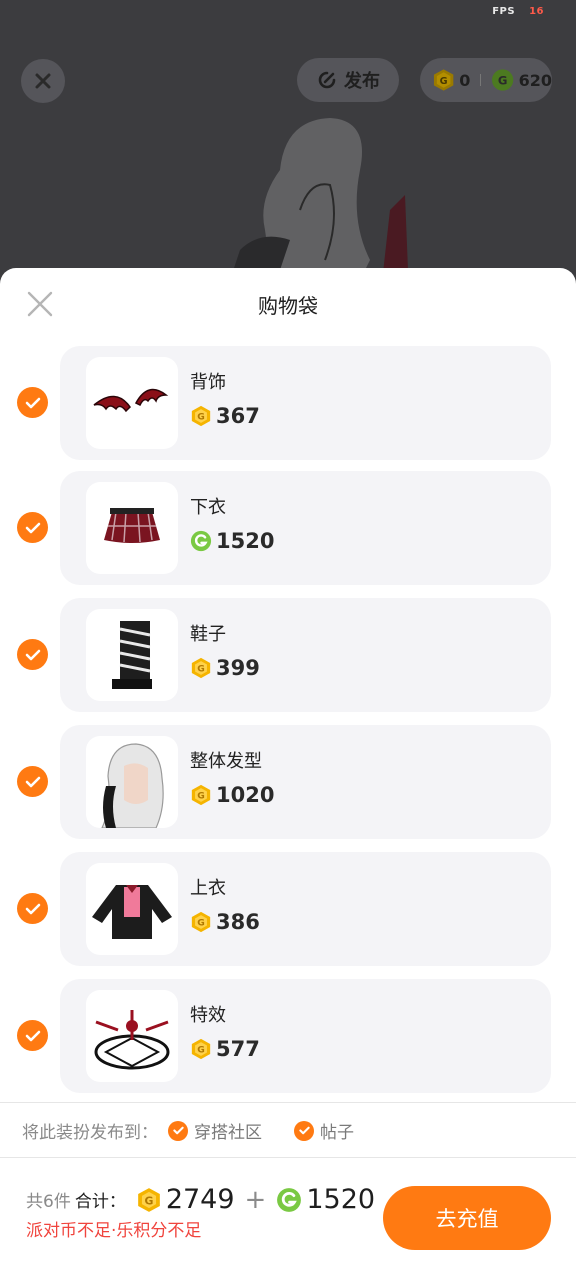 The image size is (576, 1280). I want to click on publish-button: 发布, so click(348, 80).